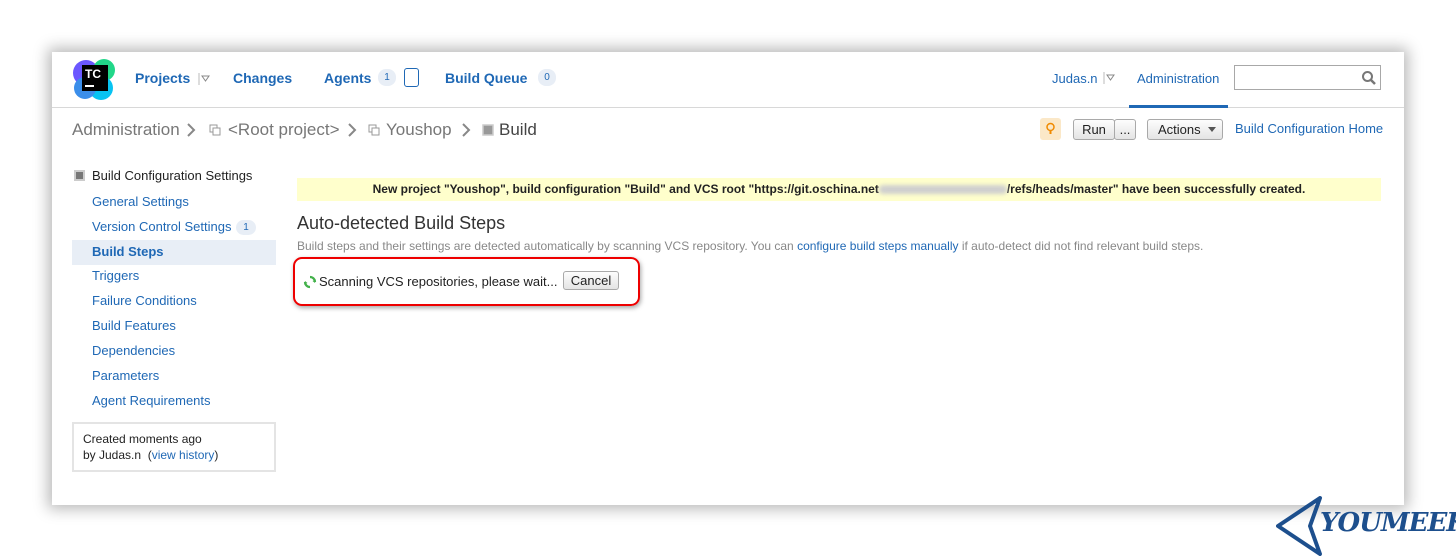 This screenshot has height=558, width=1456. What do you see at coordinates (1212, 129) in the screenshot?
I see `chevron-down-icon` at bounding box center [1212, 129].